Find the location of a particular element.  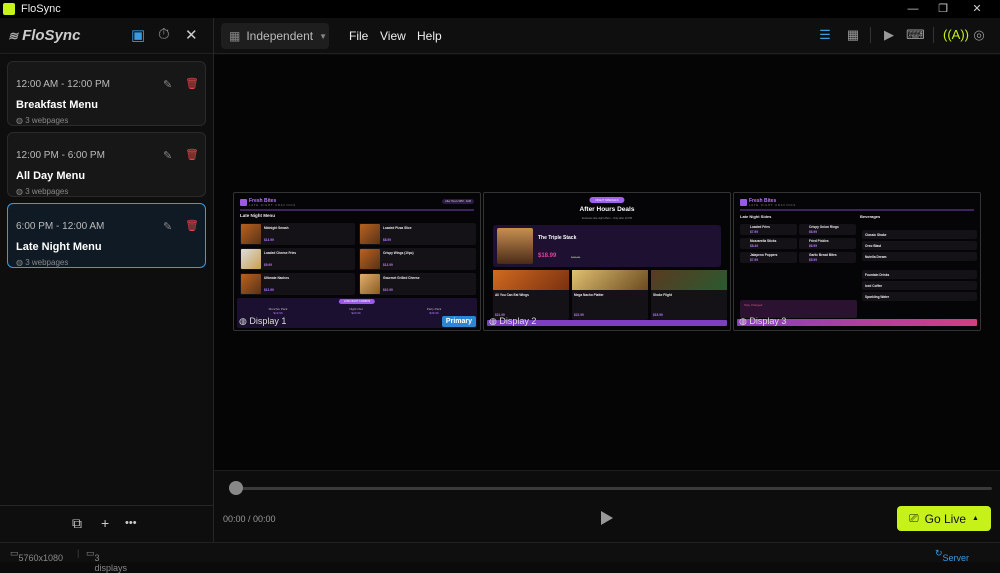

go-live-button: ⎚ Go Live ▲ is located at coordinates (944, 518).